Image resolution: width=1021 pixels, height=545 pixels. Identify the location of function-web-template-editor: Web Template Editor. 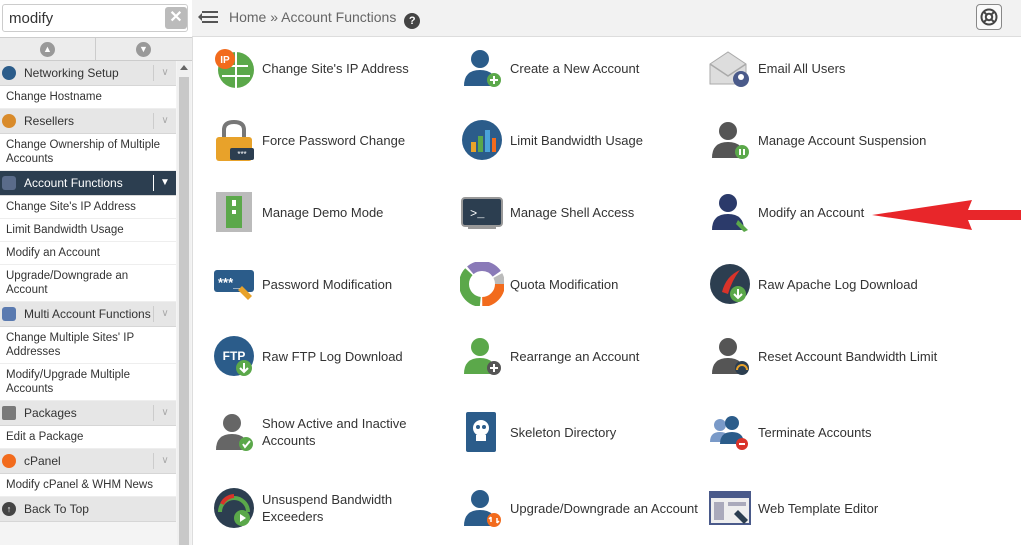
(828, 508).